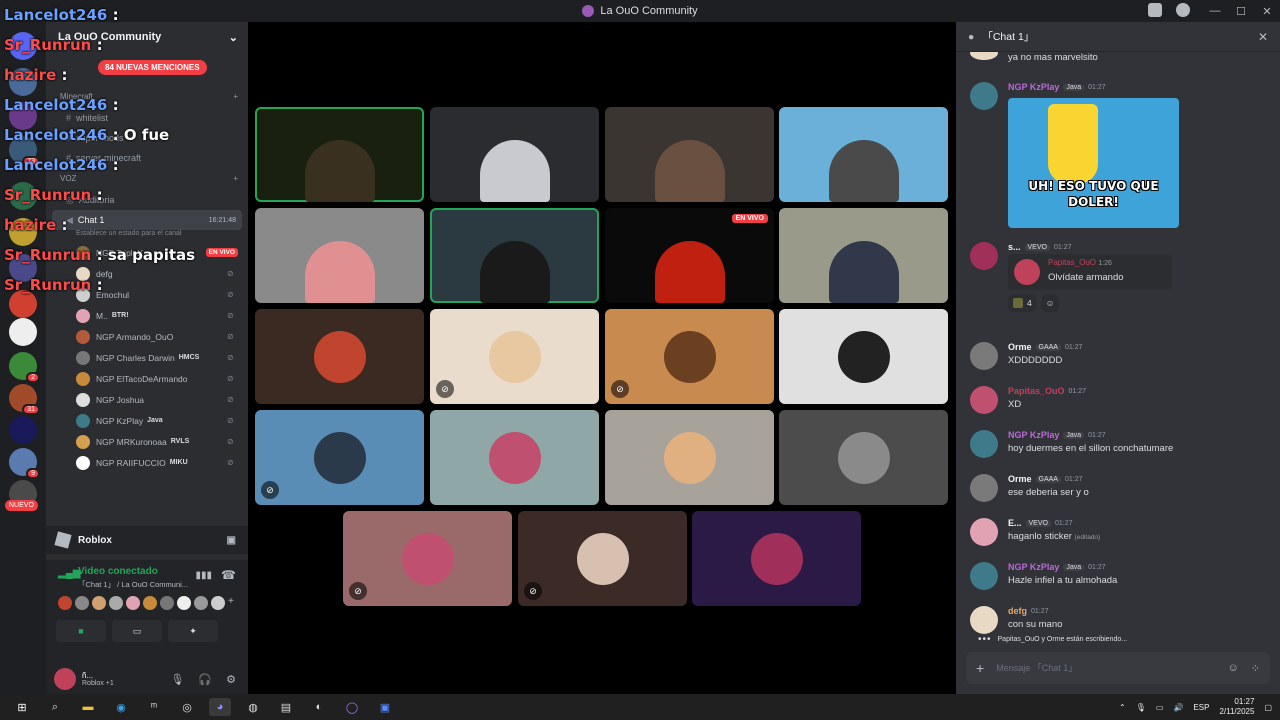  Describe the element at coordinates (1183, 10) in the screenshot. I see `help-icon` at that location.